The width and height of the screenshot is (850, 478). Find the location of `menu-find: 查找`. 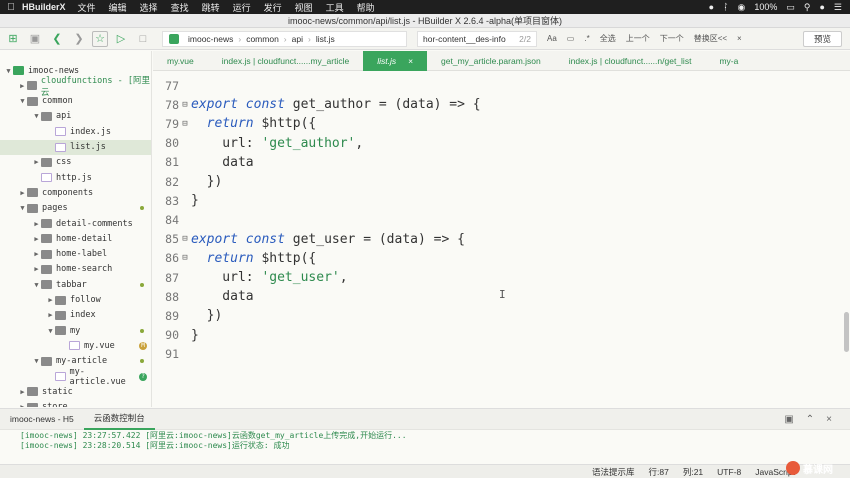

menu-find: 查找 is located at coordinates (180, 7).